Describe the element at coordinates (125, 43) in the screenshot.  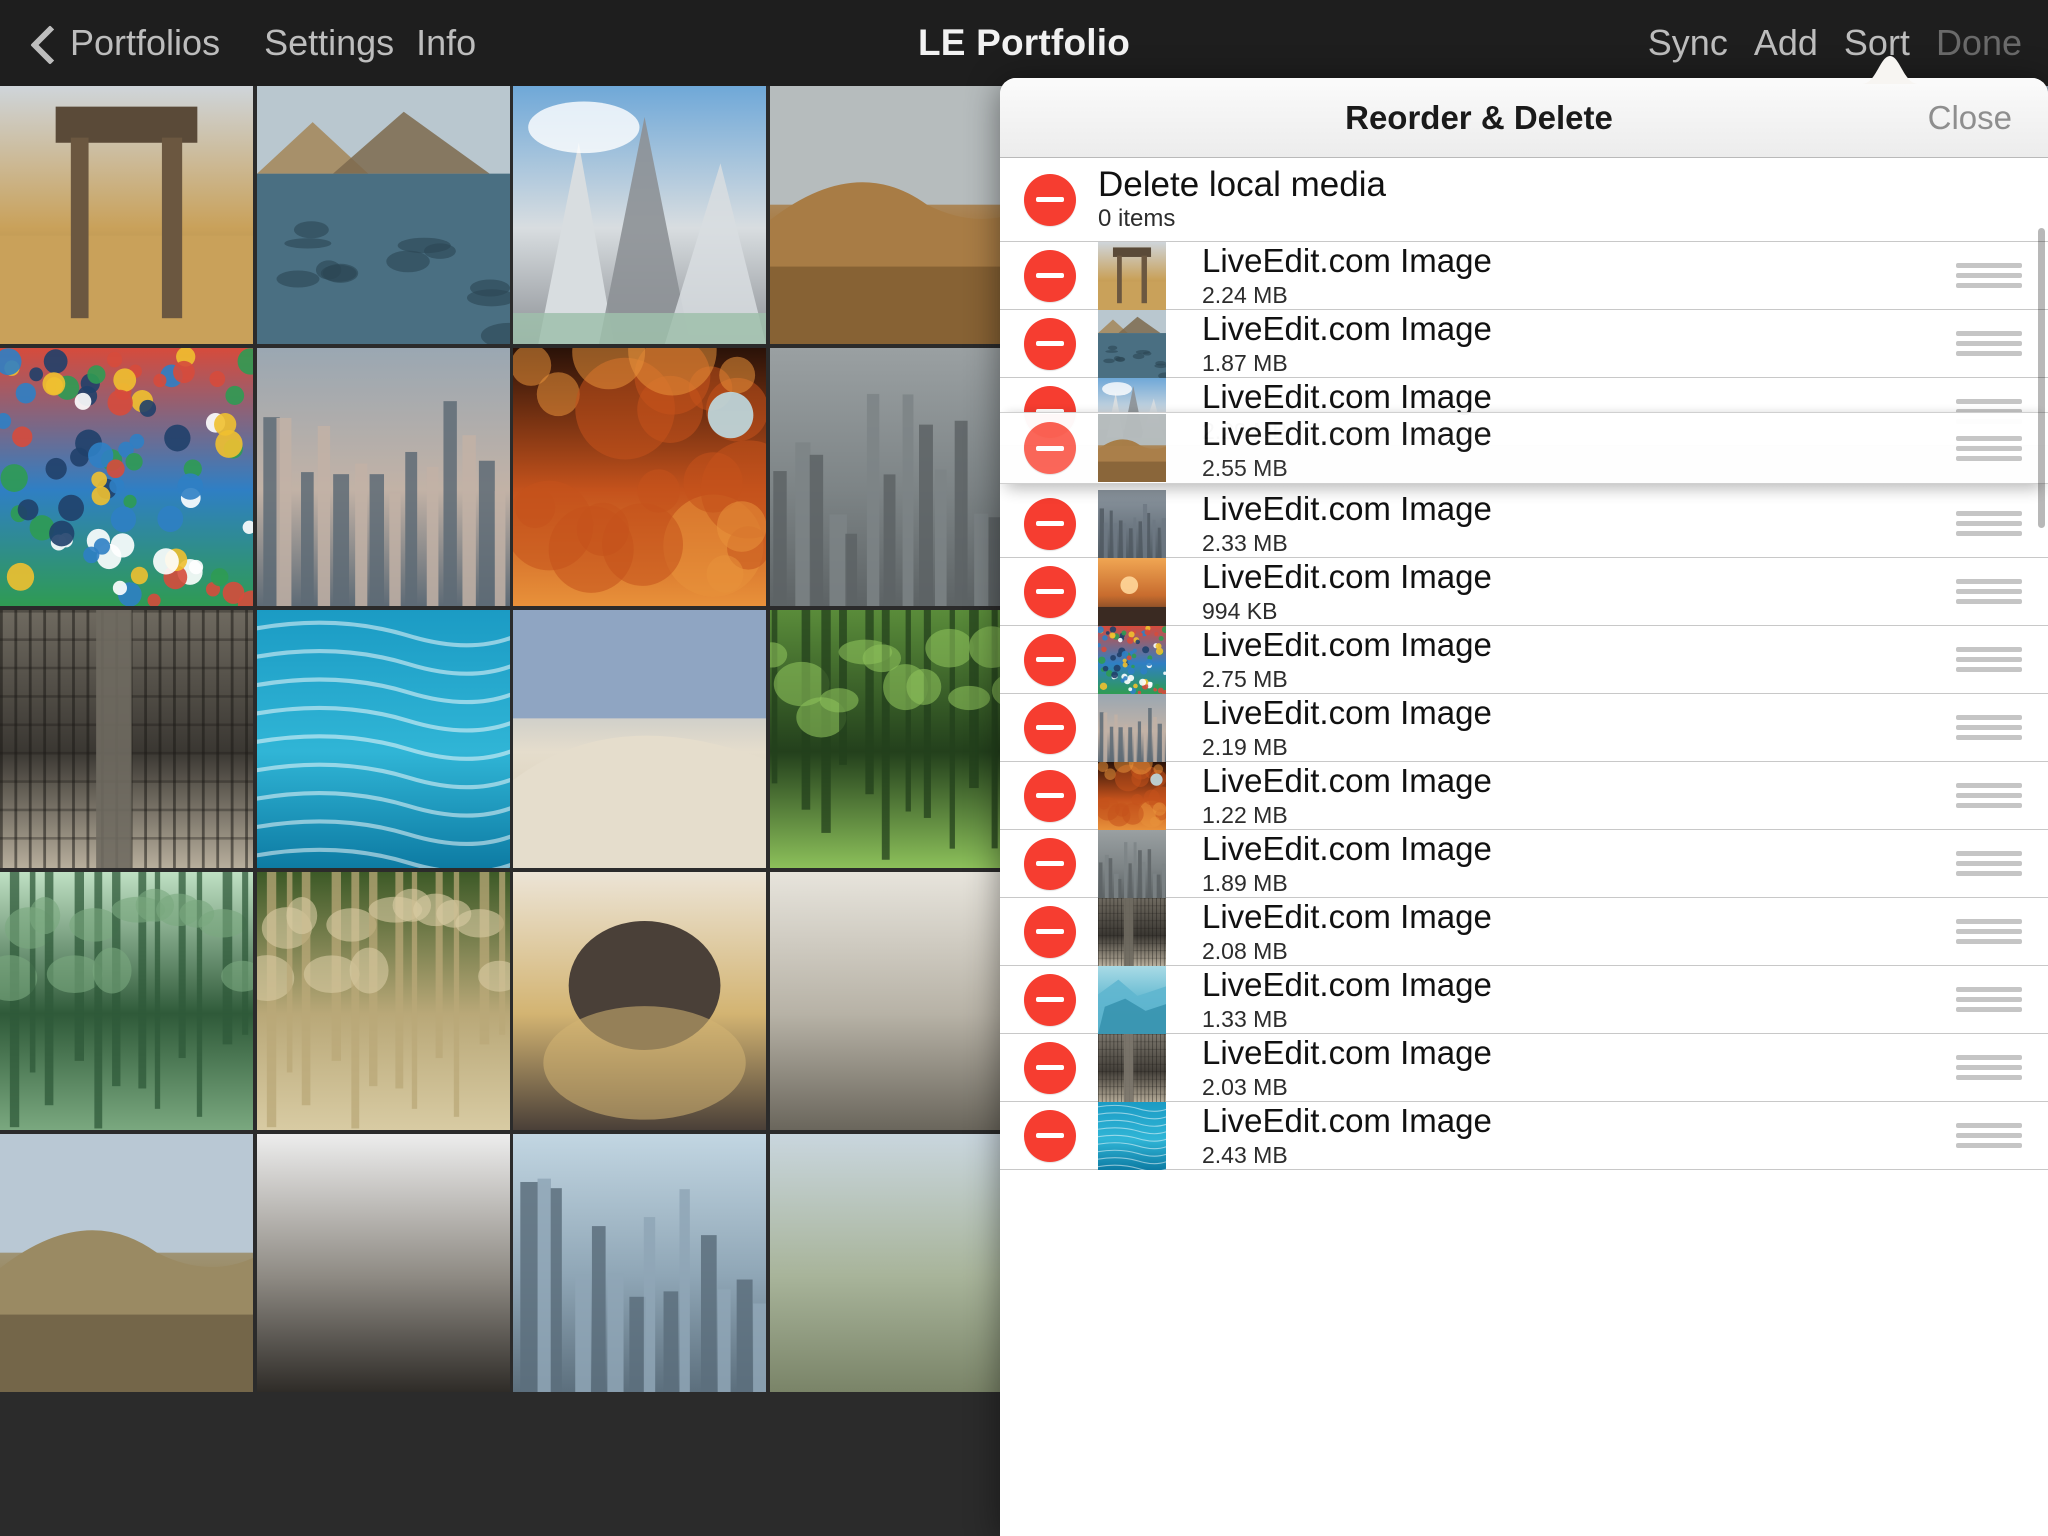
I see `back-portfolios-button: Portfolios` at that location.